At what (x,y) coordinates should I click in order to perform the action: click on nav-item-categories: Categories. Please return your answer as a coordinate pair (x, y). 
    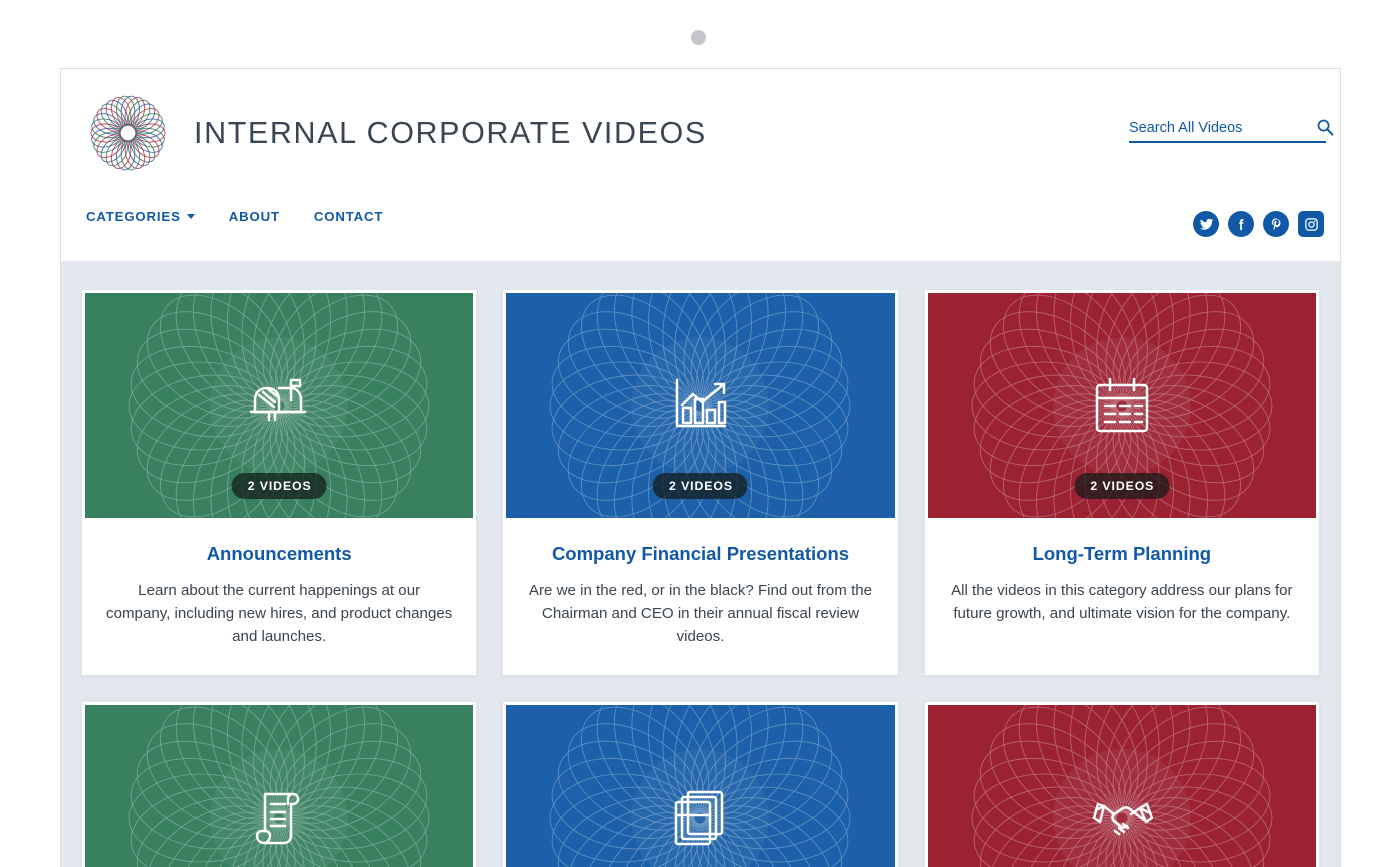
    Looking at the image, I should click on (140, 216).